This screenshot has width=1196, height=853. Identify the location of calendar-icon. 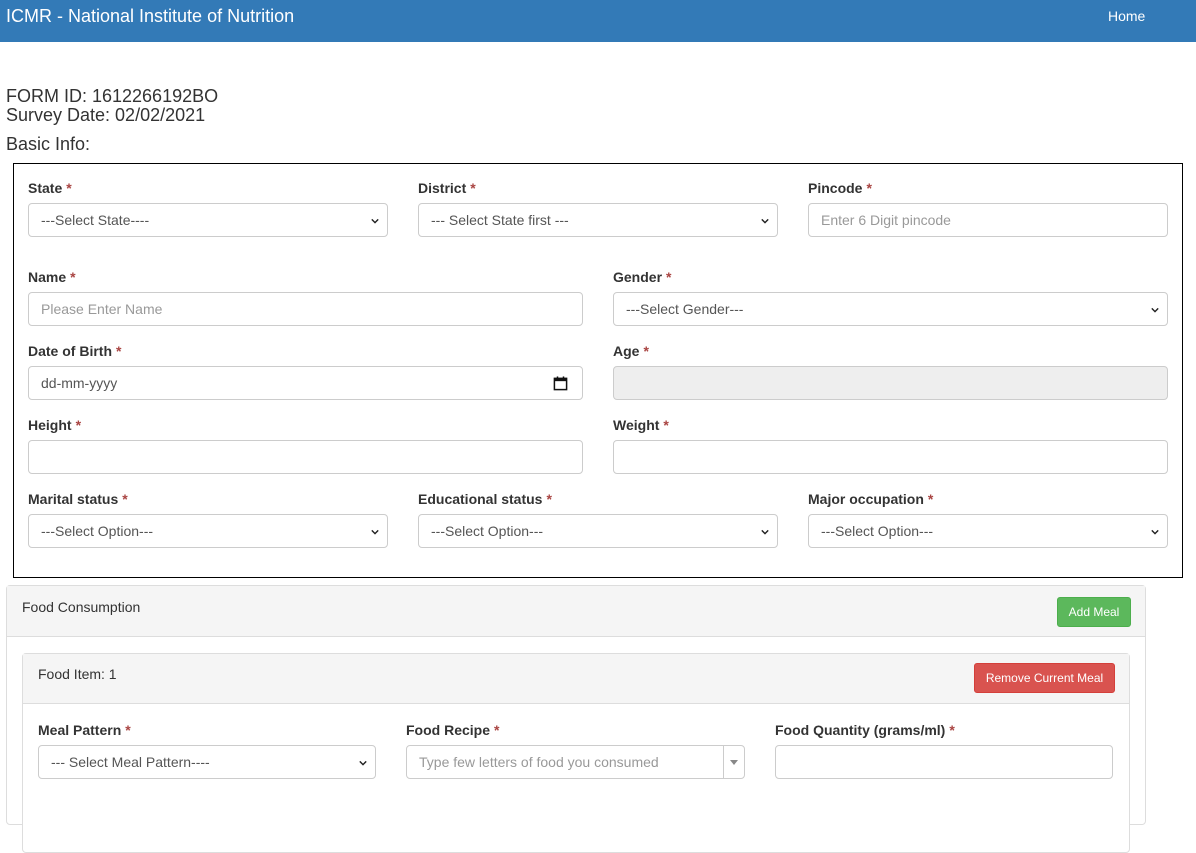
(560, 383).